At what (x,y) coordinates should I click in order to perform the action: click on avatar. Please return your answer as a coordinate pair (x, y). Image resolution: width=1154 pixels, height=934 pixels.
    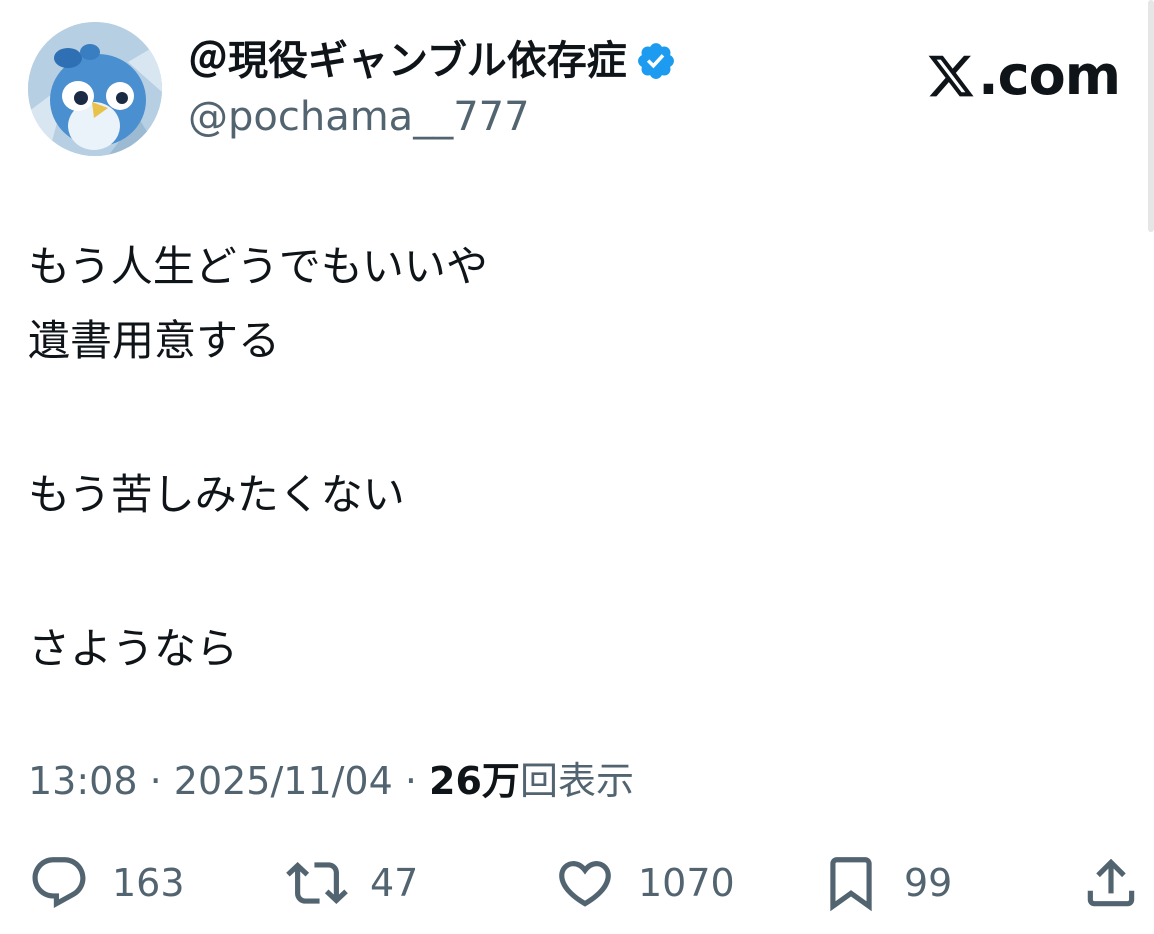
    Looking at the image, I should click on (95, 89).